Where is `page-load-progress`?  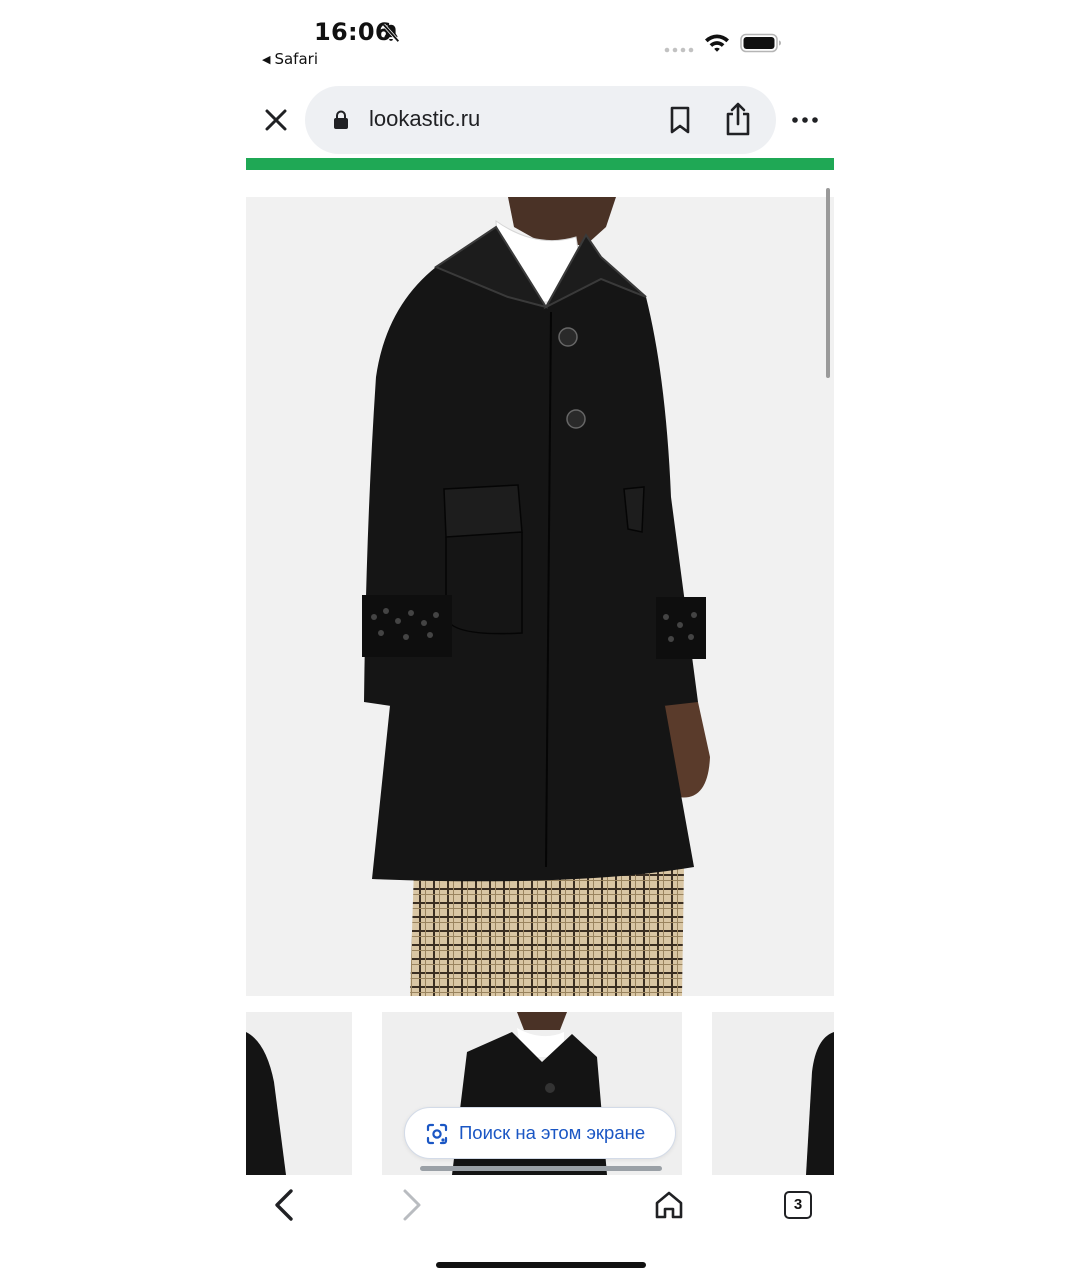 page-load-progress is located at coordinates (540, 164).